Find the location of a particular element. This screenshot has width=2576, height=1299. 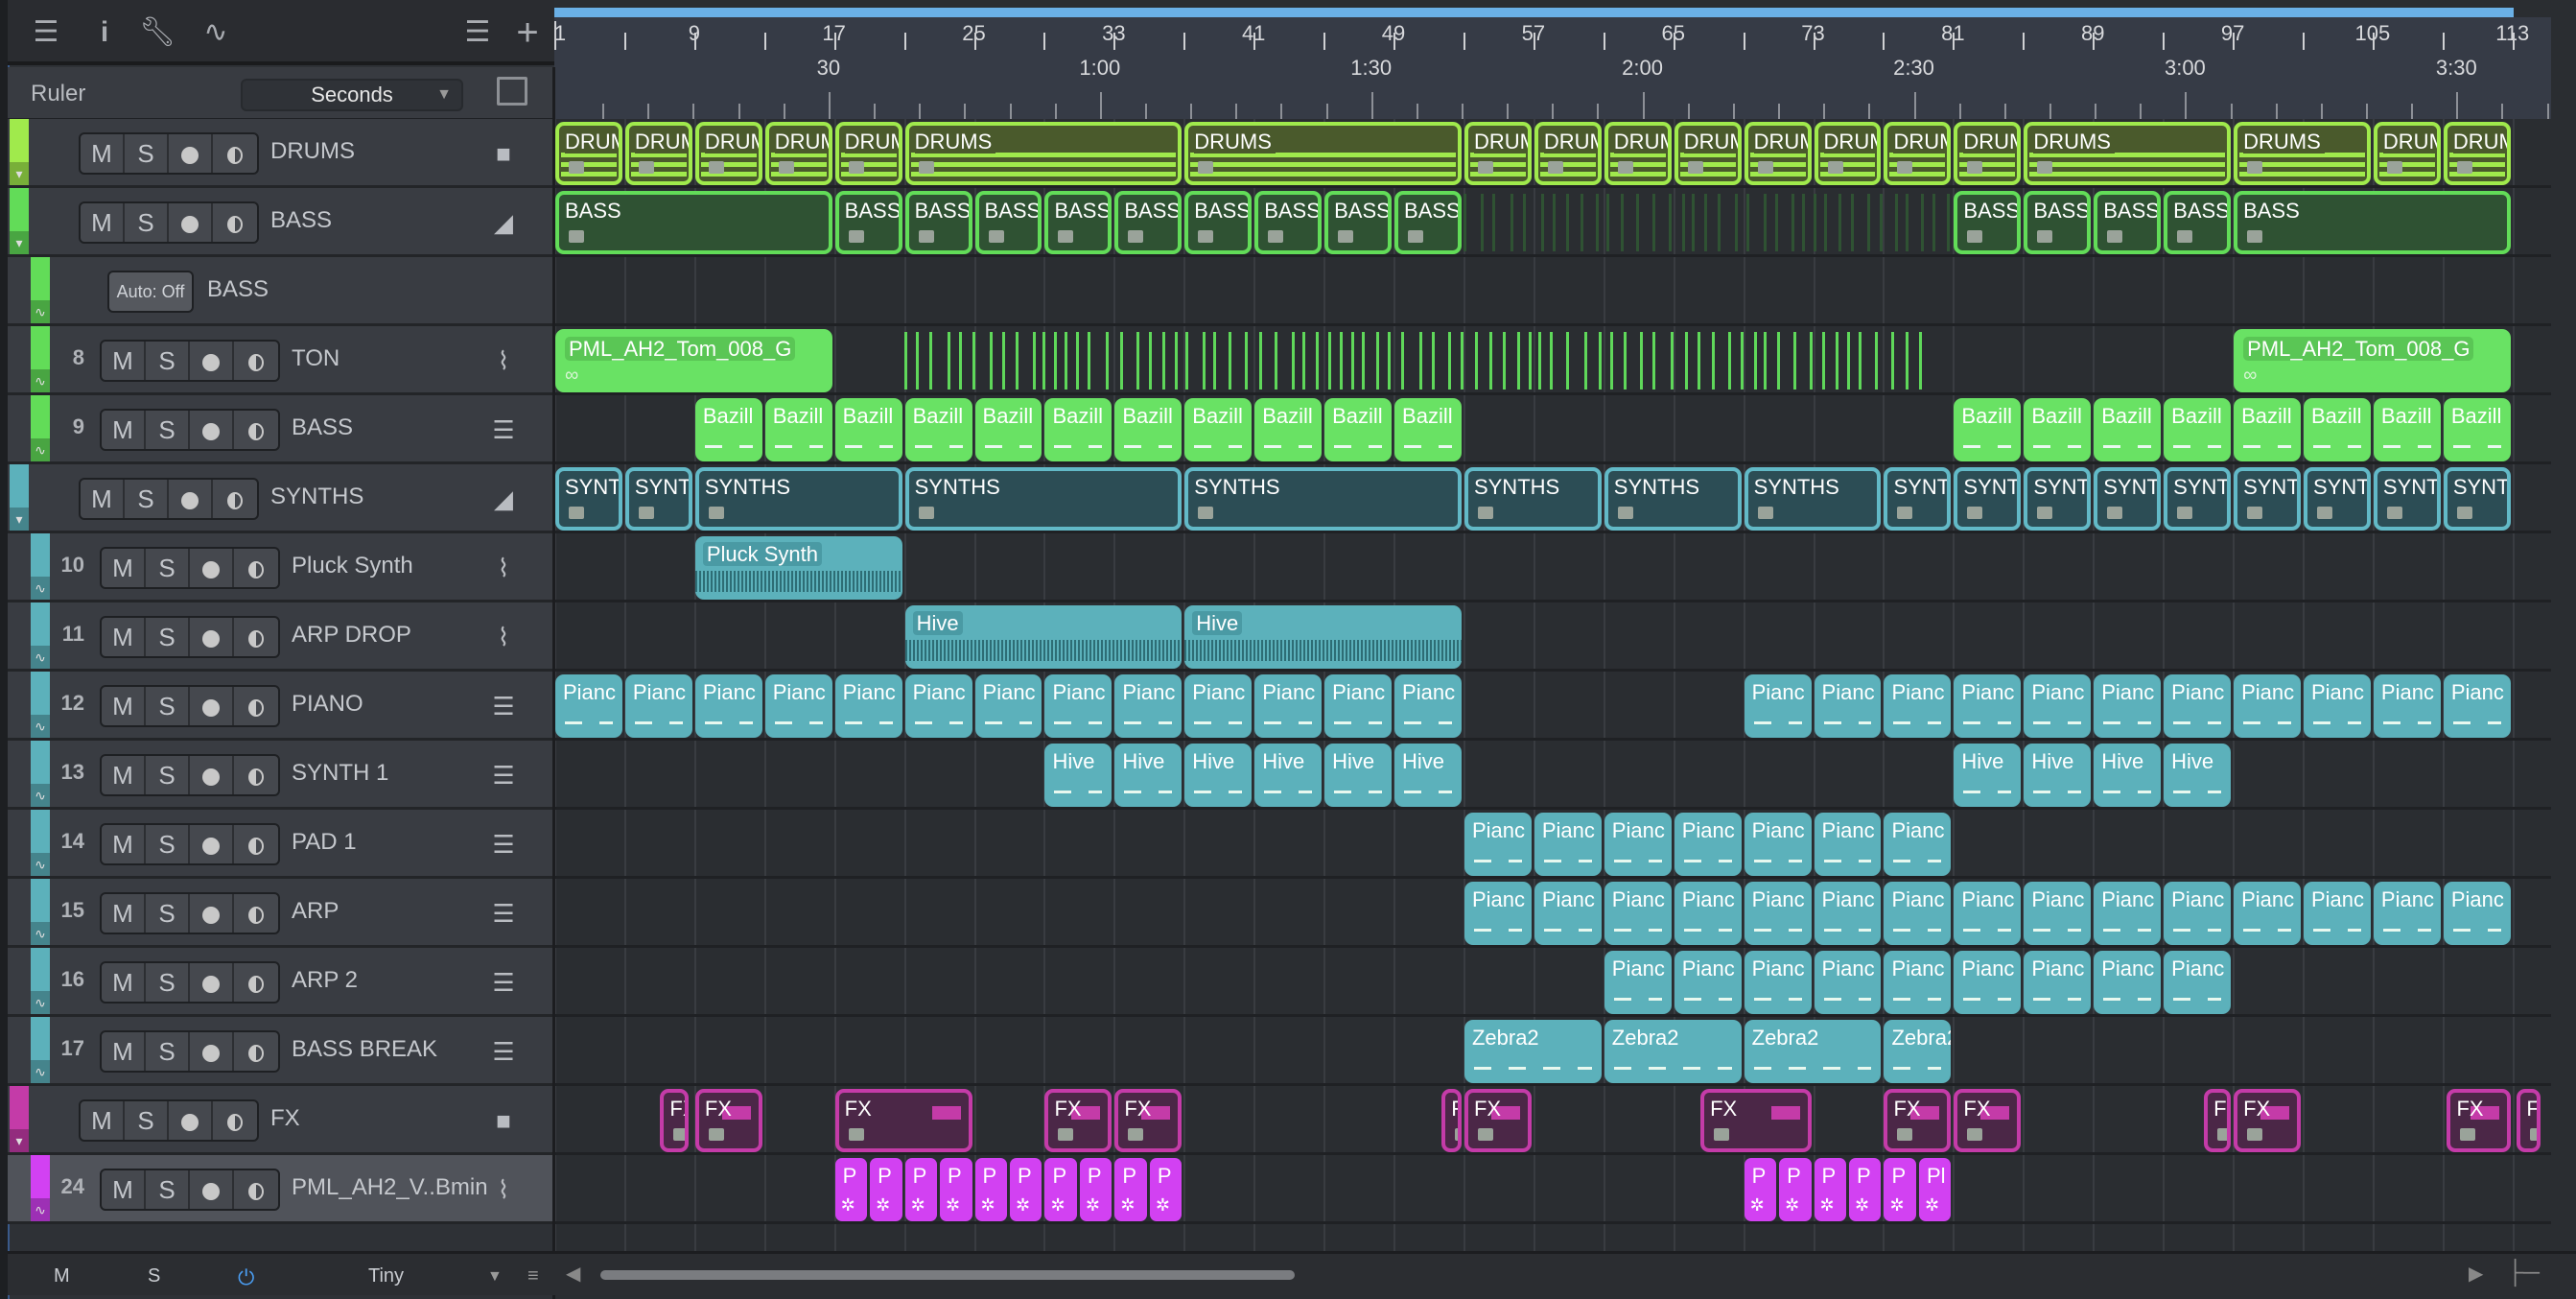

clip: PML_AH2_Tom_008_G ∞ is located at coordinates (693, 360).